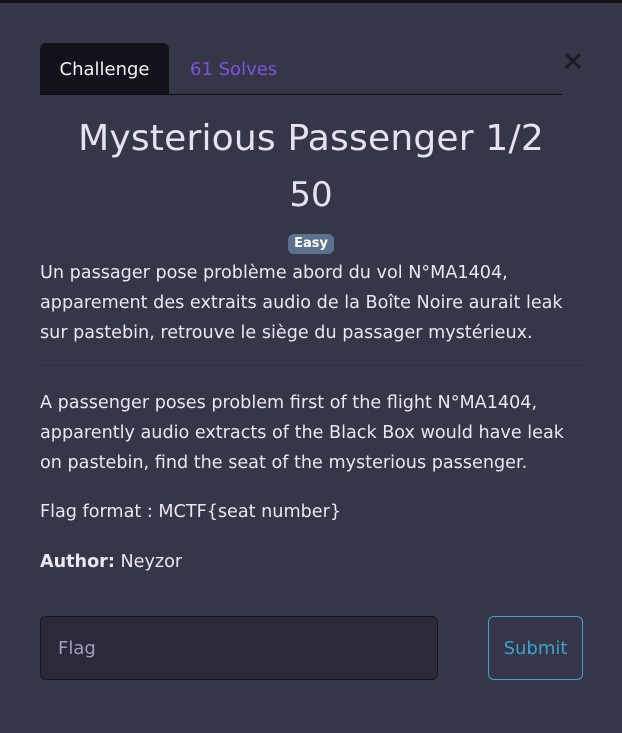  What do you see at coordinates (191, 512) in the screenshot?
I see `flag-format-text: Flag format : MCTF{seat number}` at bounding box center [191, 512].